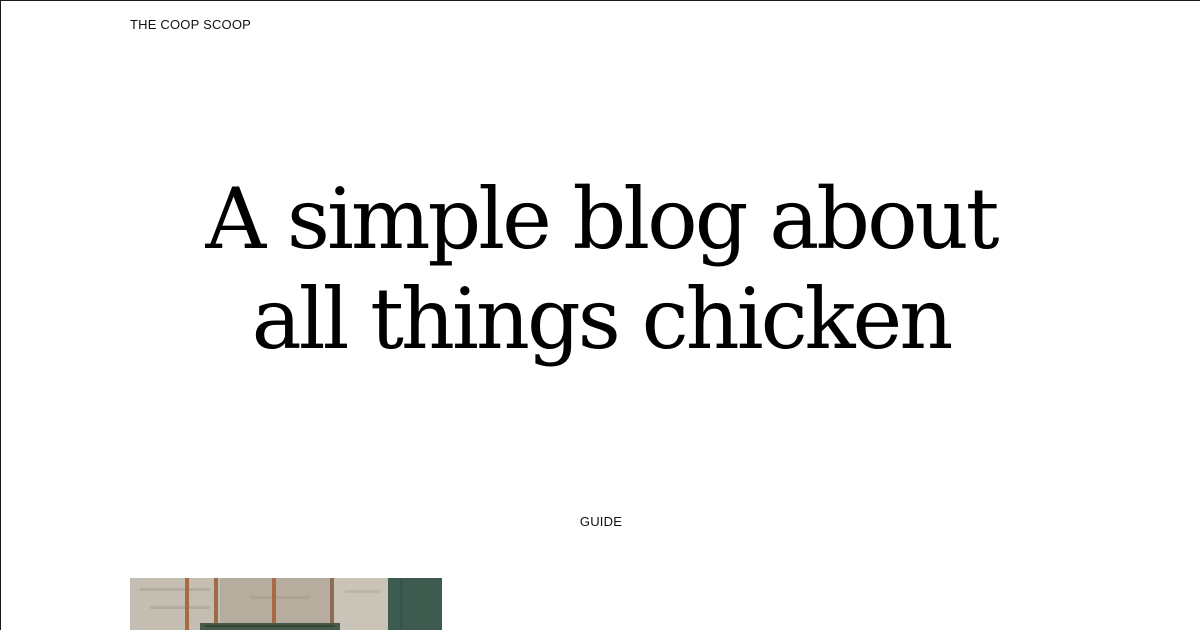 This screenshot has height=630, width=1200. Describe the element at coordinates (190, 25) in the screenshot. I see `site-title-link: THE COOP SCOOP` at that location.